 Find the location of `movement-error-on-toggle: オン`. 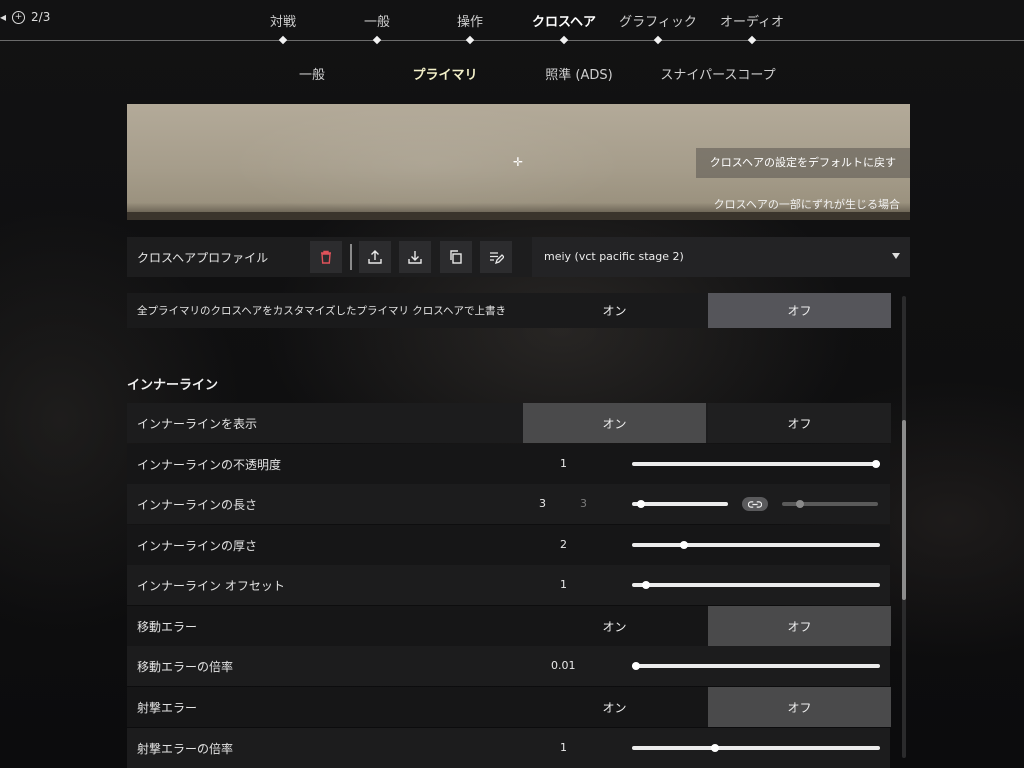

movement-error-on-toggle: オン is located at coordinates (614, 626).